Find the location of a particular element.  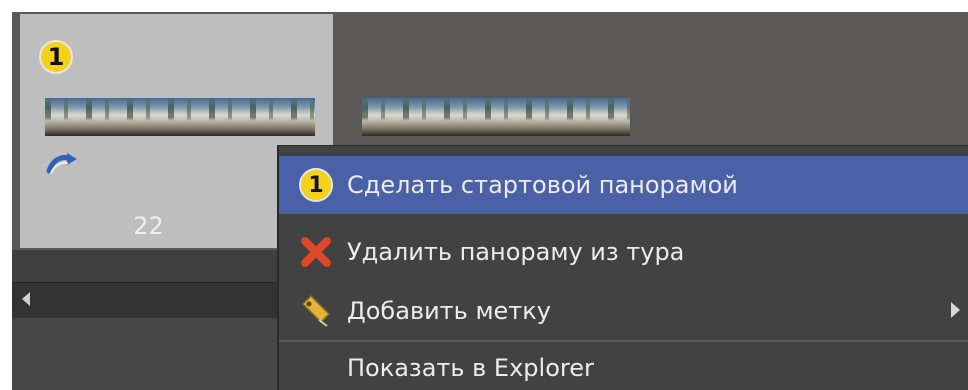

menu-item-delete-panorama: Удалить панораму из тура is located at coordinates (623, 252).